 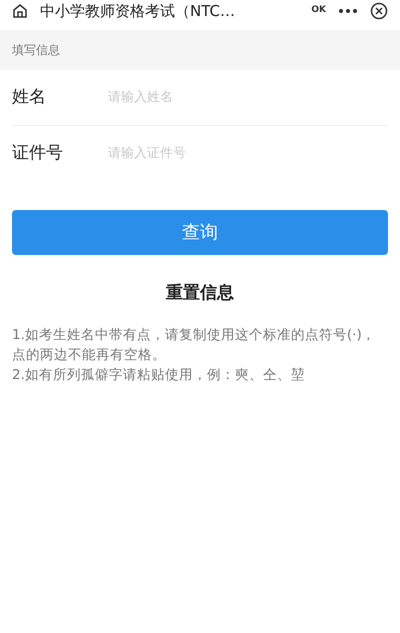 I want to click on more-icon, so click(x=348, y=11).